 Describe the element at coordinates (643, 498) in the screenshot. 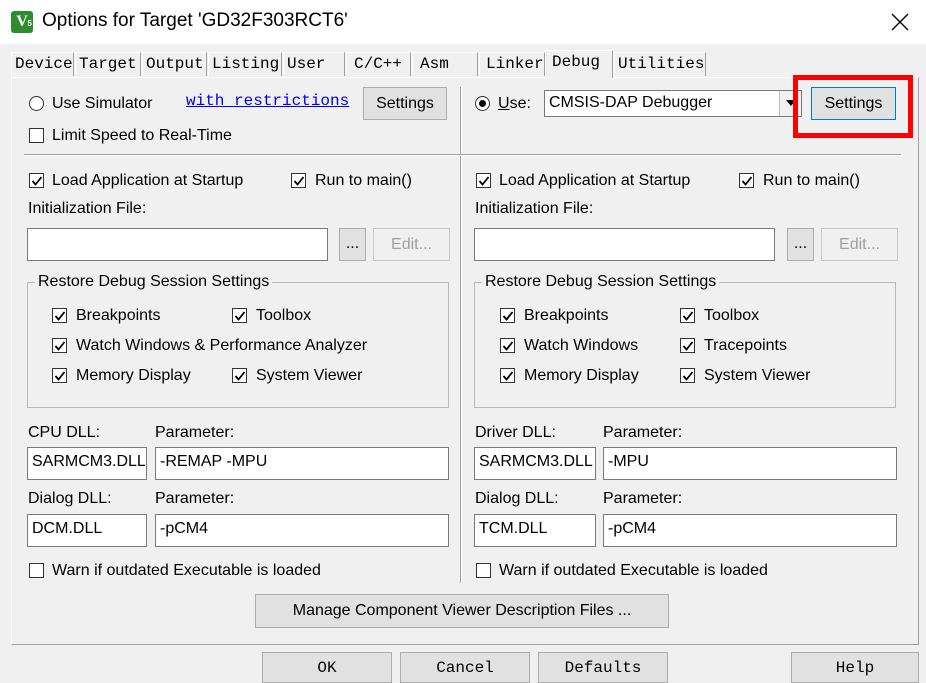

I see `right-dialog-param-label: Parameter:` at that location.